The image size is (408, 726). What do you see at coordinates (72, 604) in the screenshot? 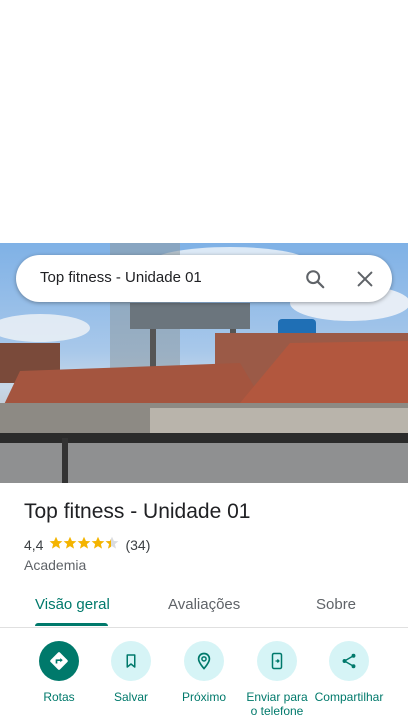
I see `tab-overview: Visão geral` at bounding box center [72, 604].